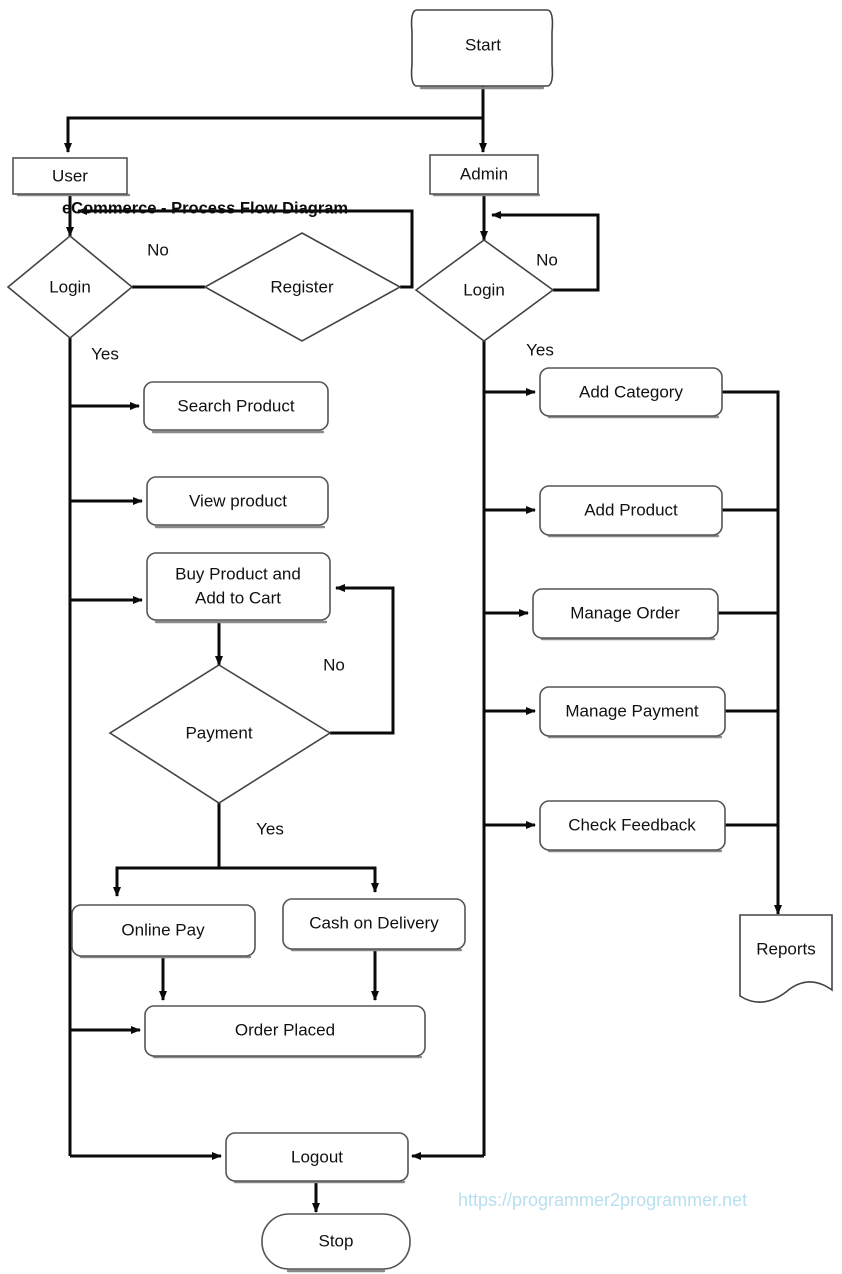 This screenshot has height=1274, width=842. I want to click on node-buy-product-label-line2: Add to Cart, so click(238, 597).